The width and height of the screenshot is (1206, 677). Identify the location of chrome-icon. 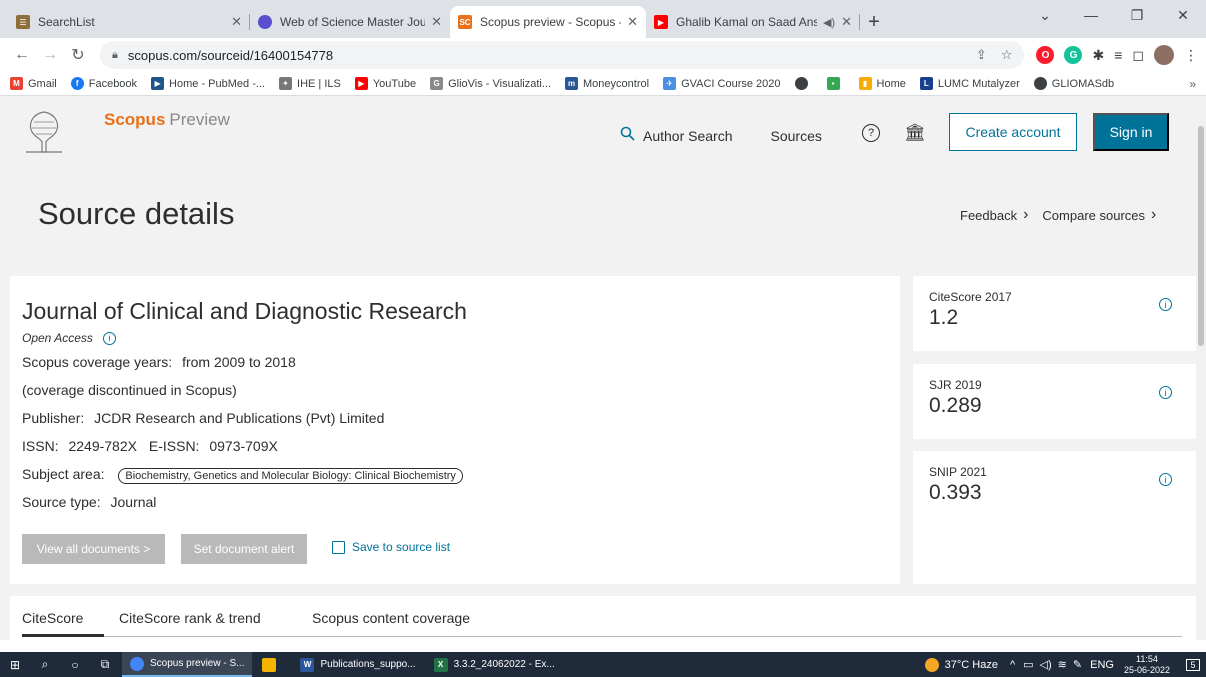
(137, 663).